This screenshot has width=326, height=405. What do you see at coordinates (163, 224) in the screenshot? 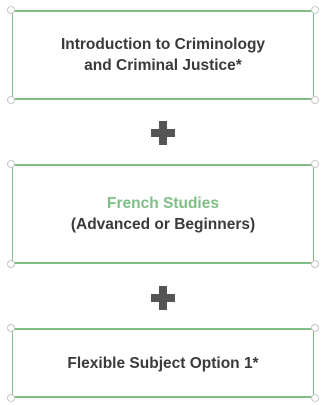
I see `subject-subtitle: (Advanced or Beginners)` at bounding box center [163, 224].